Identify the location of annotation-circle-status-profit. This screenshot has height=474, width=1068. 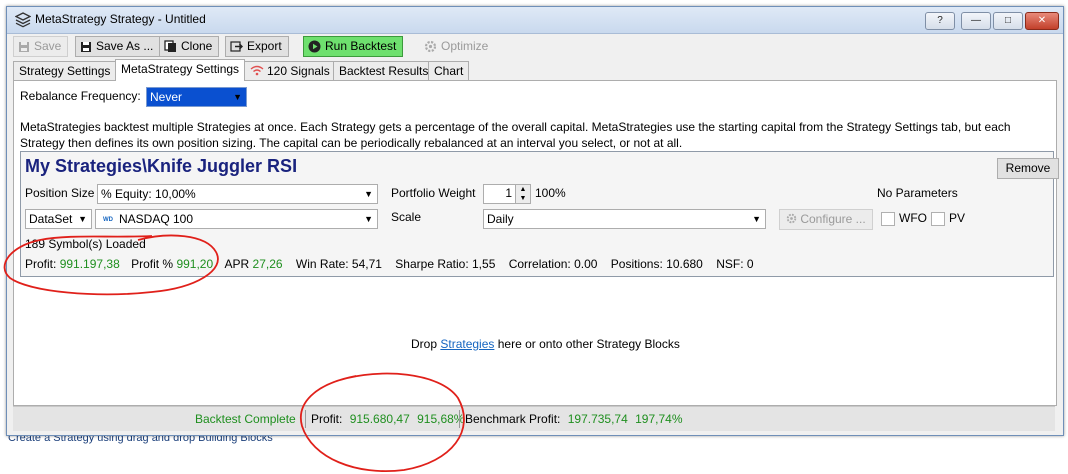
(382, 422).